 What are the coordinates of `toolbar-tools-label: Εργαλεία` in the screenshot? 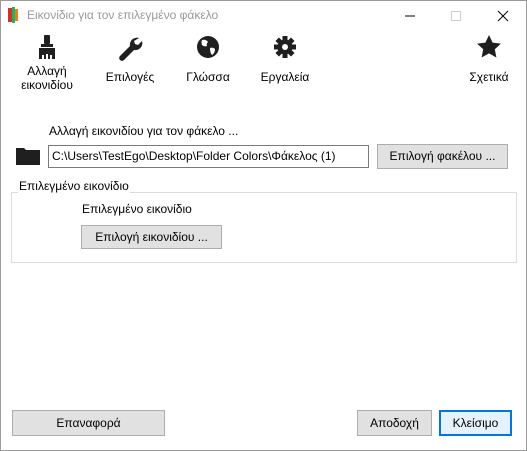 It's located at (285, 77).